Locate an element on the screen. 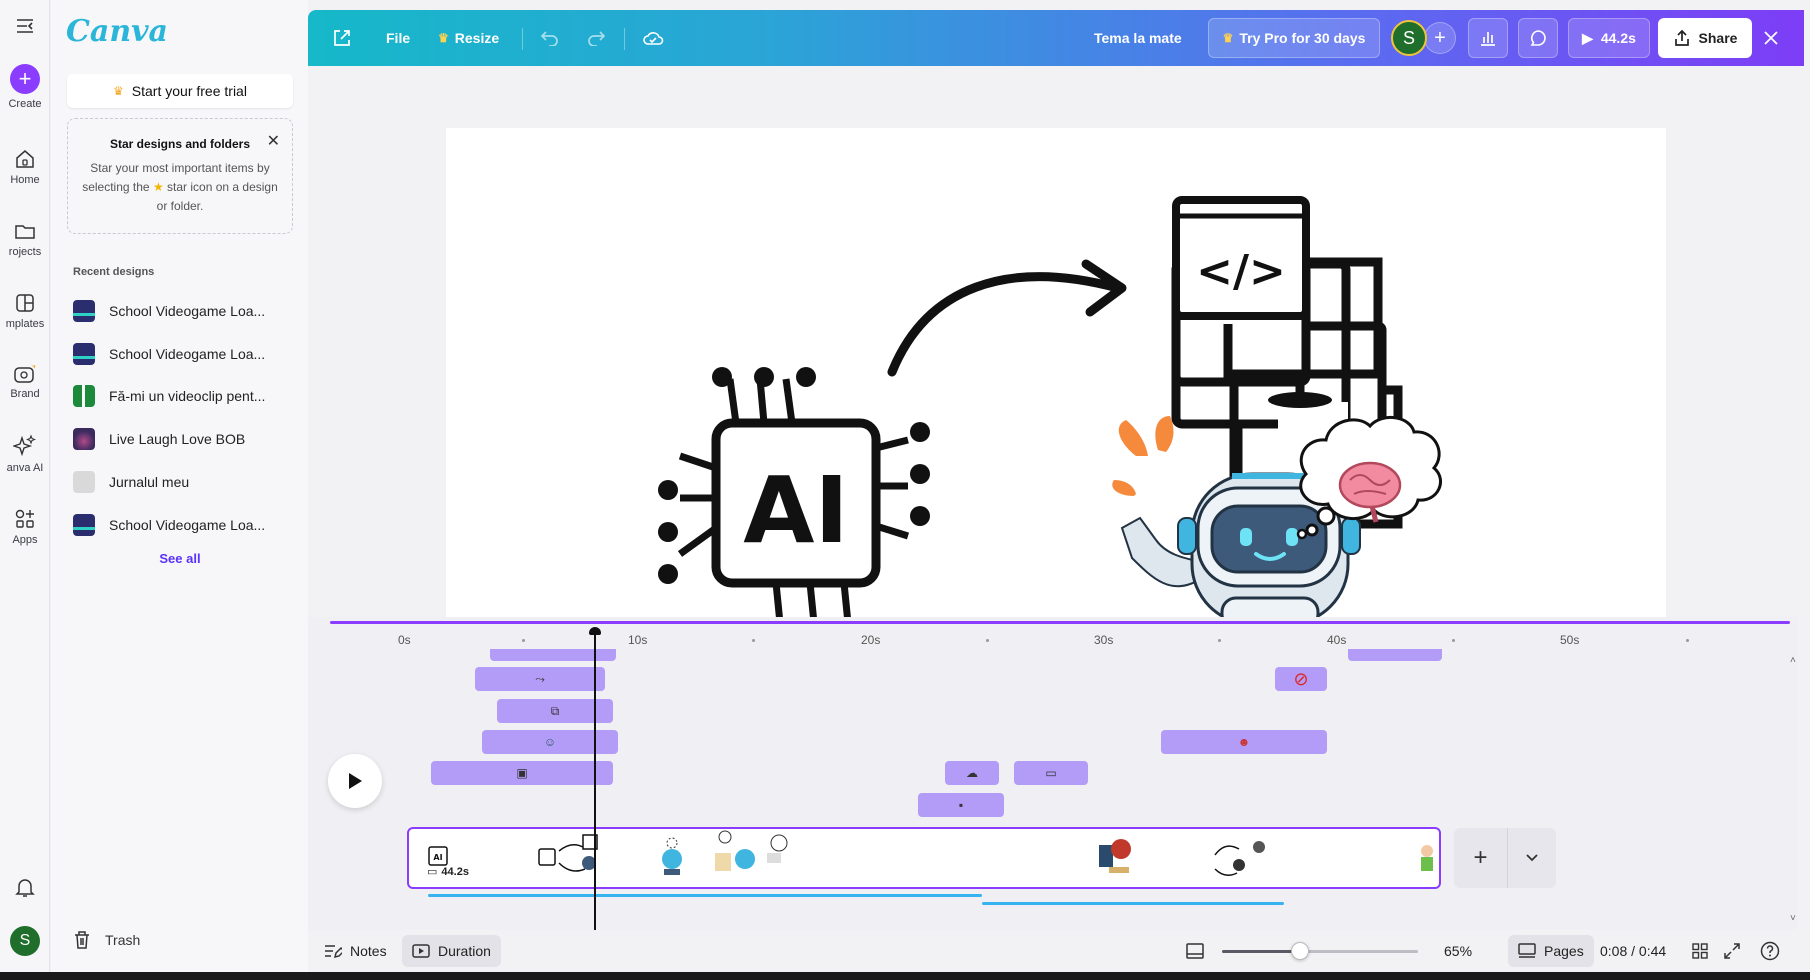  save-status-button is located at coordinates (653, 38).